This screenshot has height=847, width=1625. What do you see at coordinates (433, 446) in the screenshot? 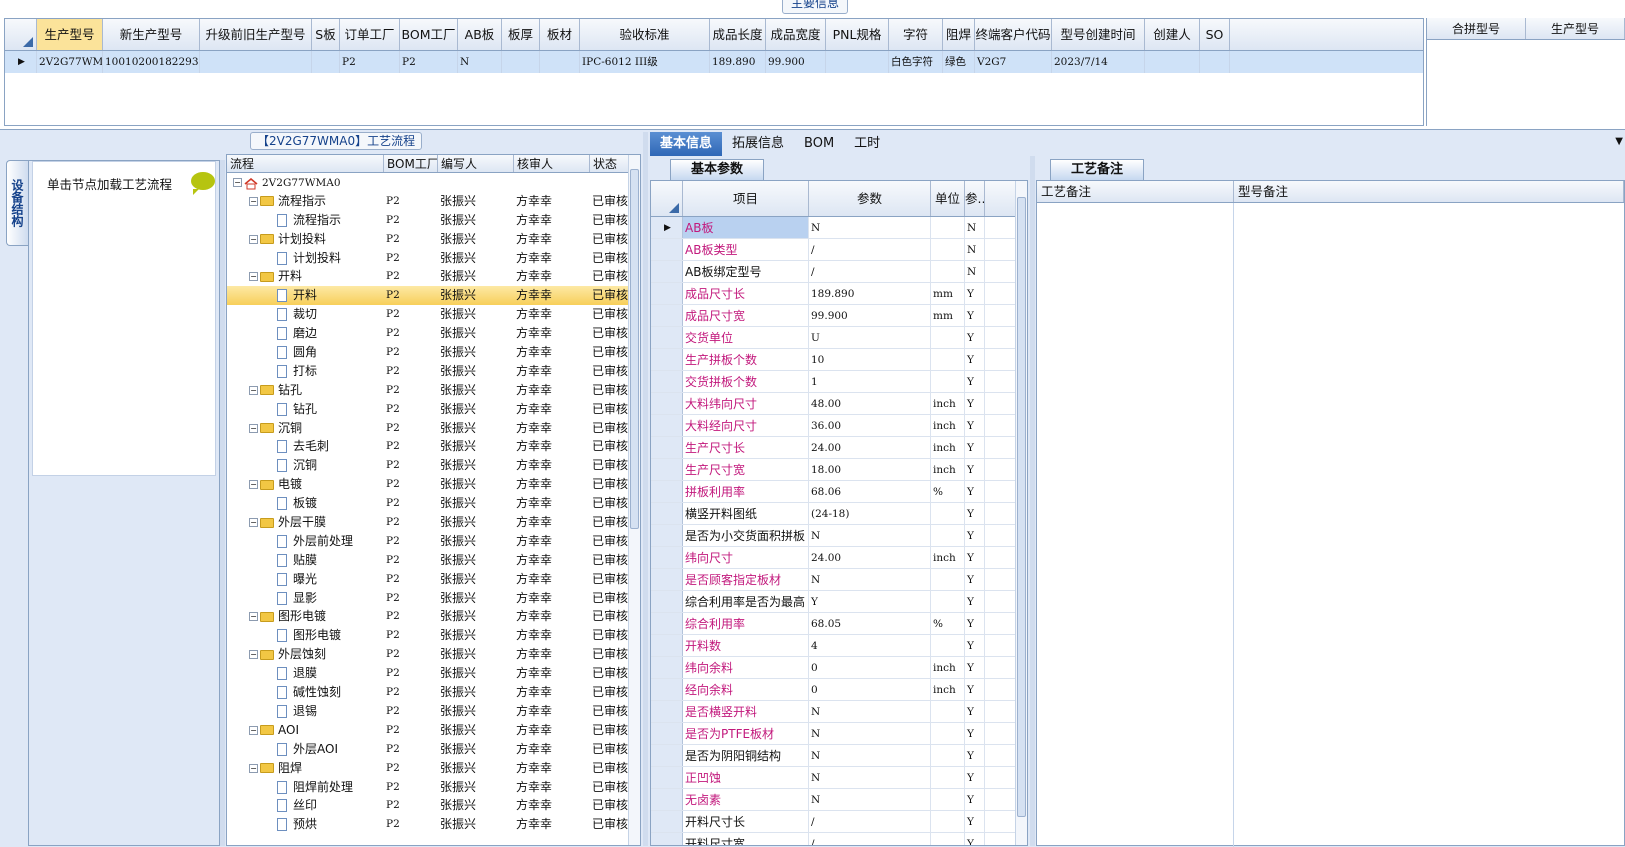
I see `tree-row: 去毛刺 P2 张振兴 方幸幸 已审核` at bounding box center [433, 446].